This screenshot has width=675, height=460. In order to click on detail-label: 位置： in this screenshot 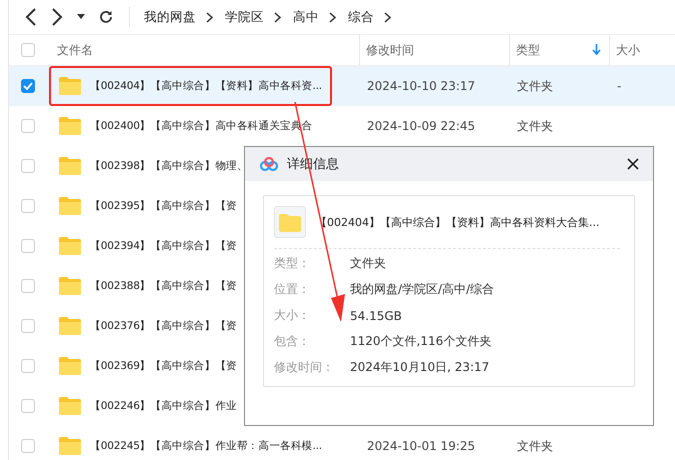, I will do `click(292, 289)`.